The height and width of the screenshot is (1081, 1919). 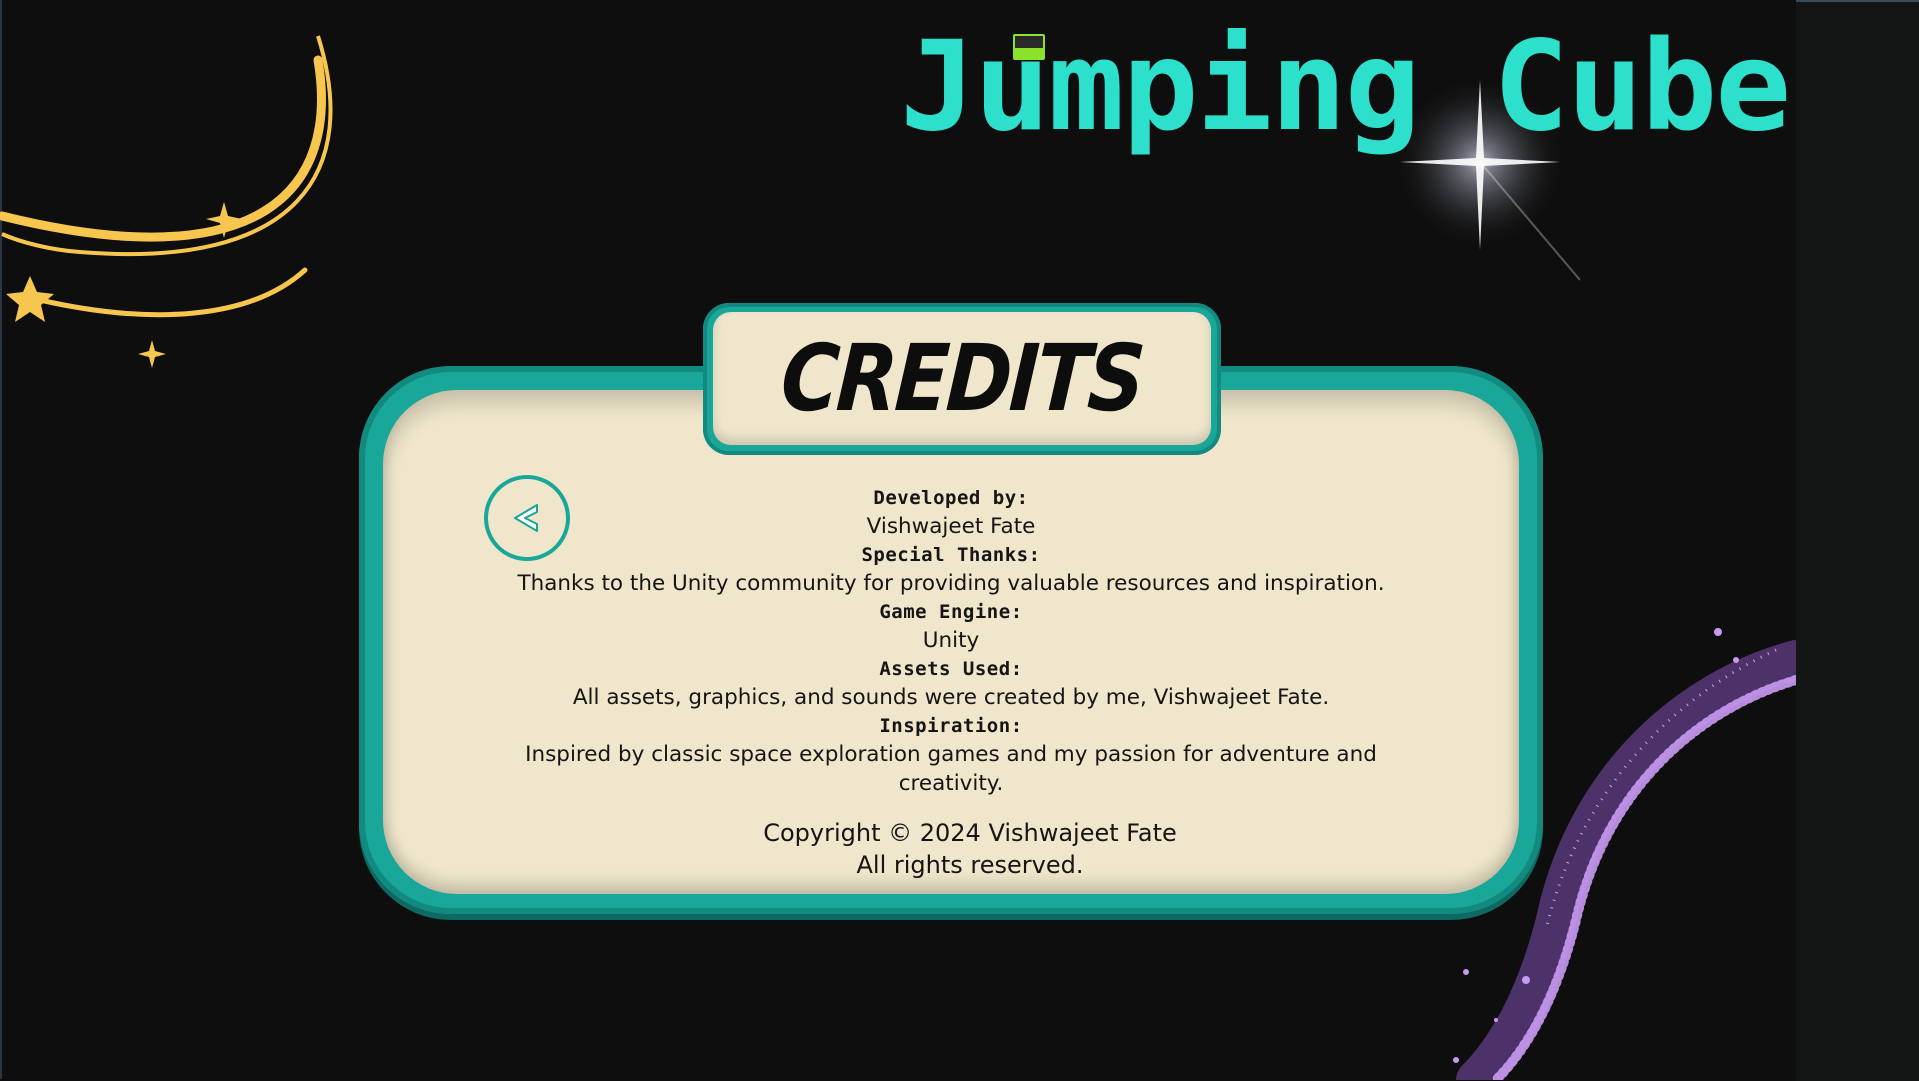 What do you see at coordinates (970, 833) in the screenshot?
I see `copyright-line: Copyright © 2024 Vishwajeet Fate` at bounding box center [970, 833].